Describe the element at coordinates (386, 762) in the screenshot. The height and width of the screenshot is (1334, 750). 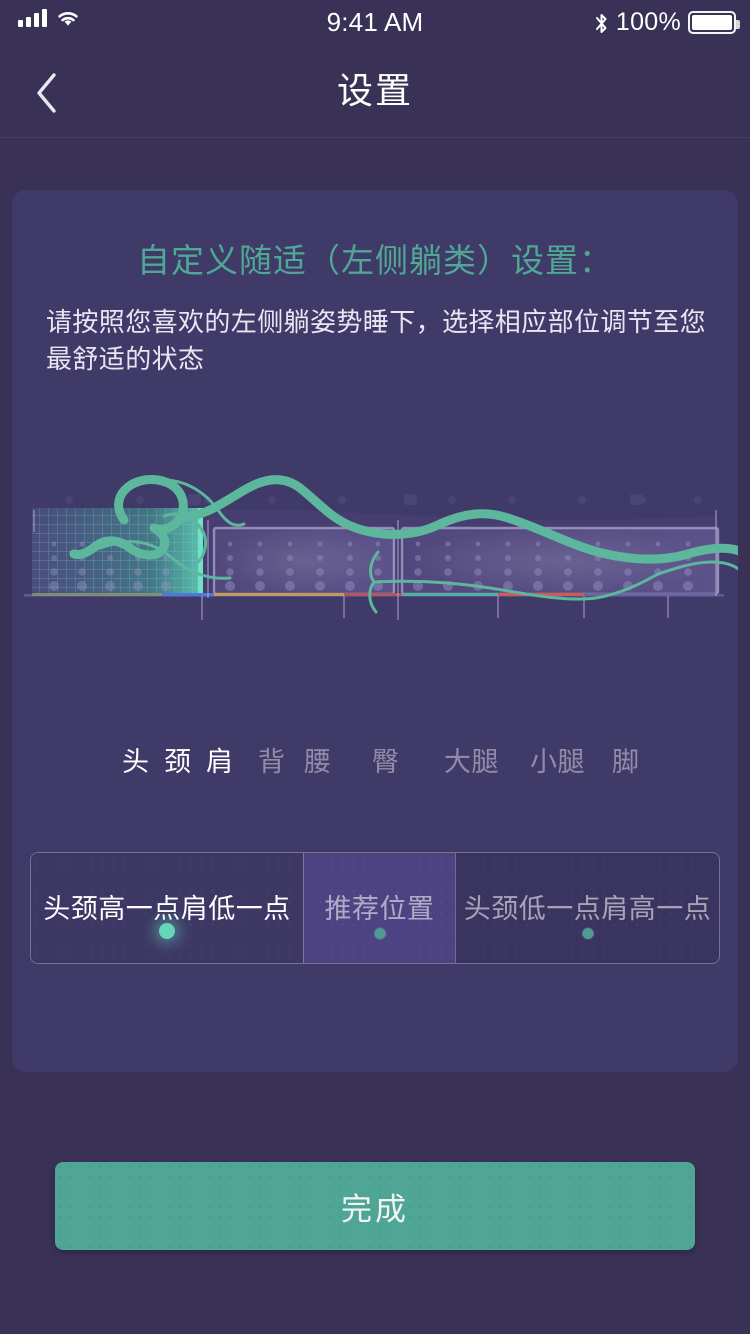
I see `body-label-hip: 臀` at that location.